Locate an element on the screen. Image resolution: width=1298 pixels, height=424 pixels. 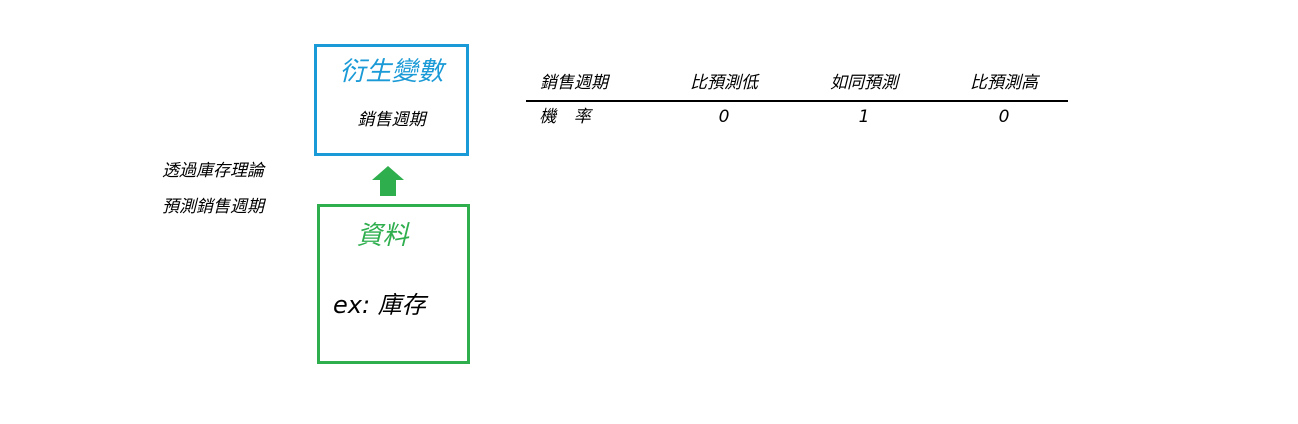
data-box-example: ex: 庫存 is located at coordinates (379, 305).